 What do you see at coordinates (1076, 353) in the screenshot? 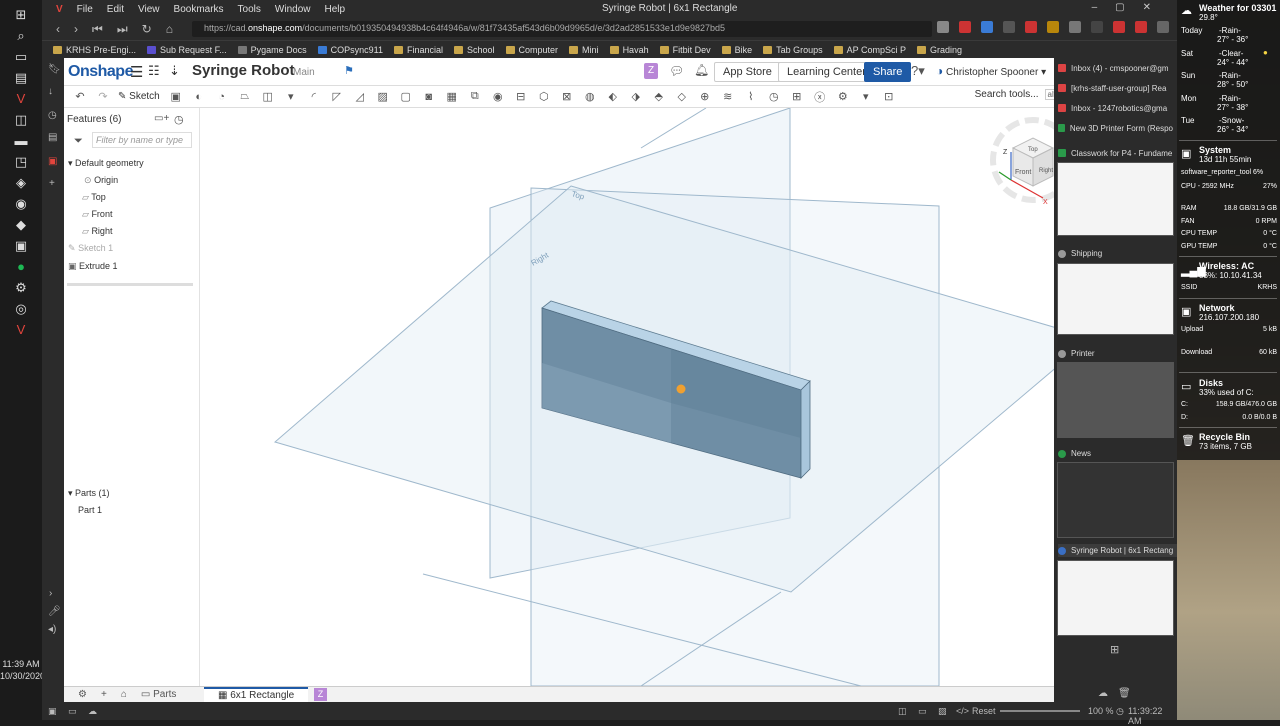
I see `tab-group-header: Printer` at bounding box center [1076, 353].